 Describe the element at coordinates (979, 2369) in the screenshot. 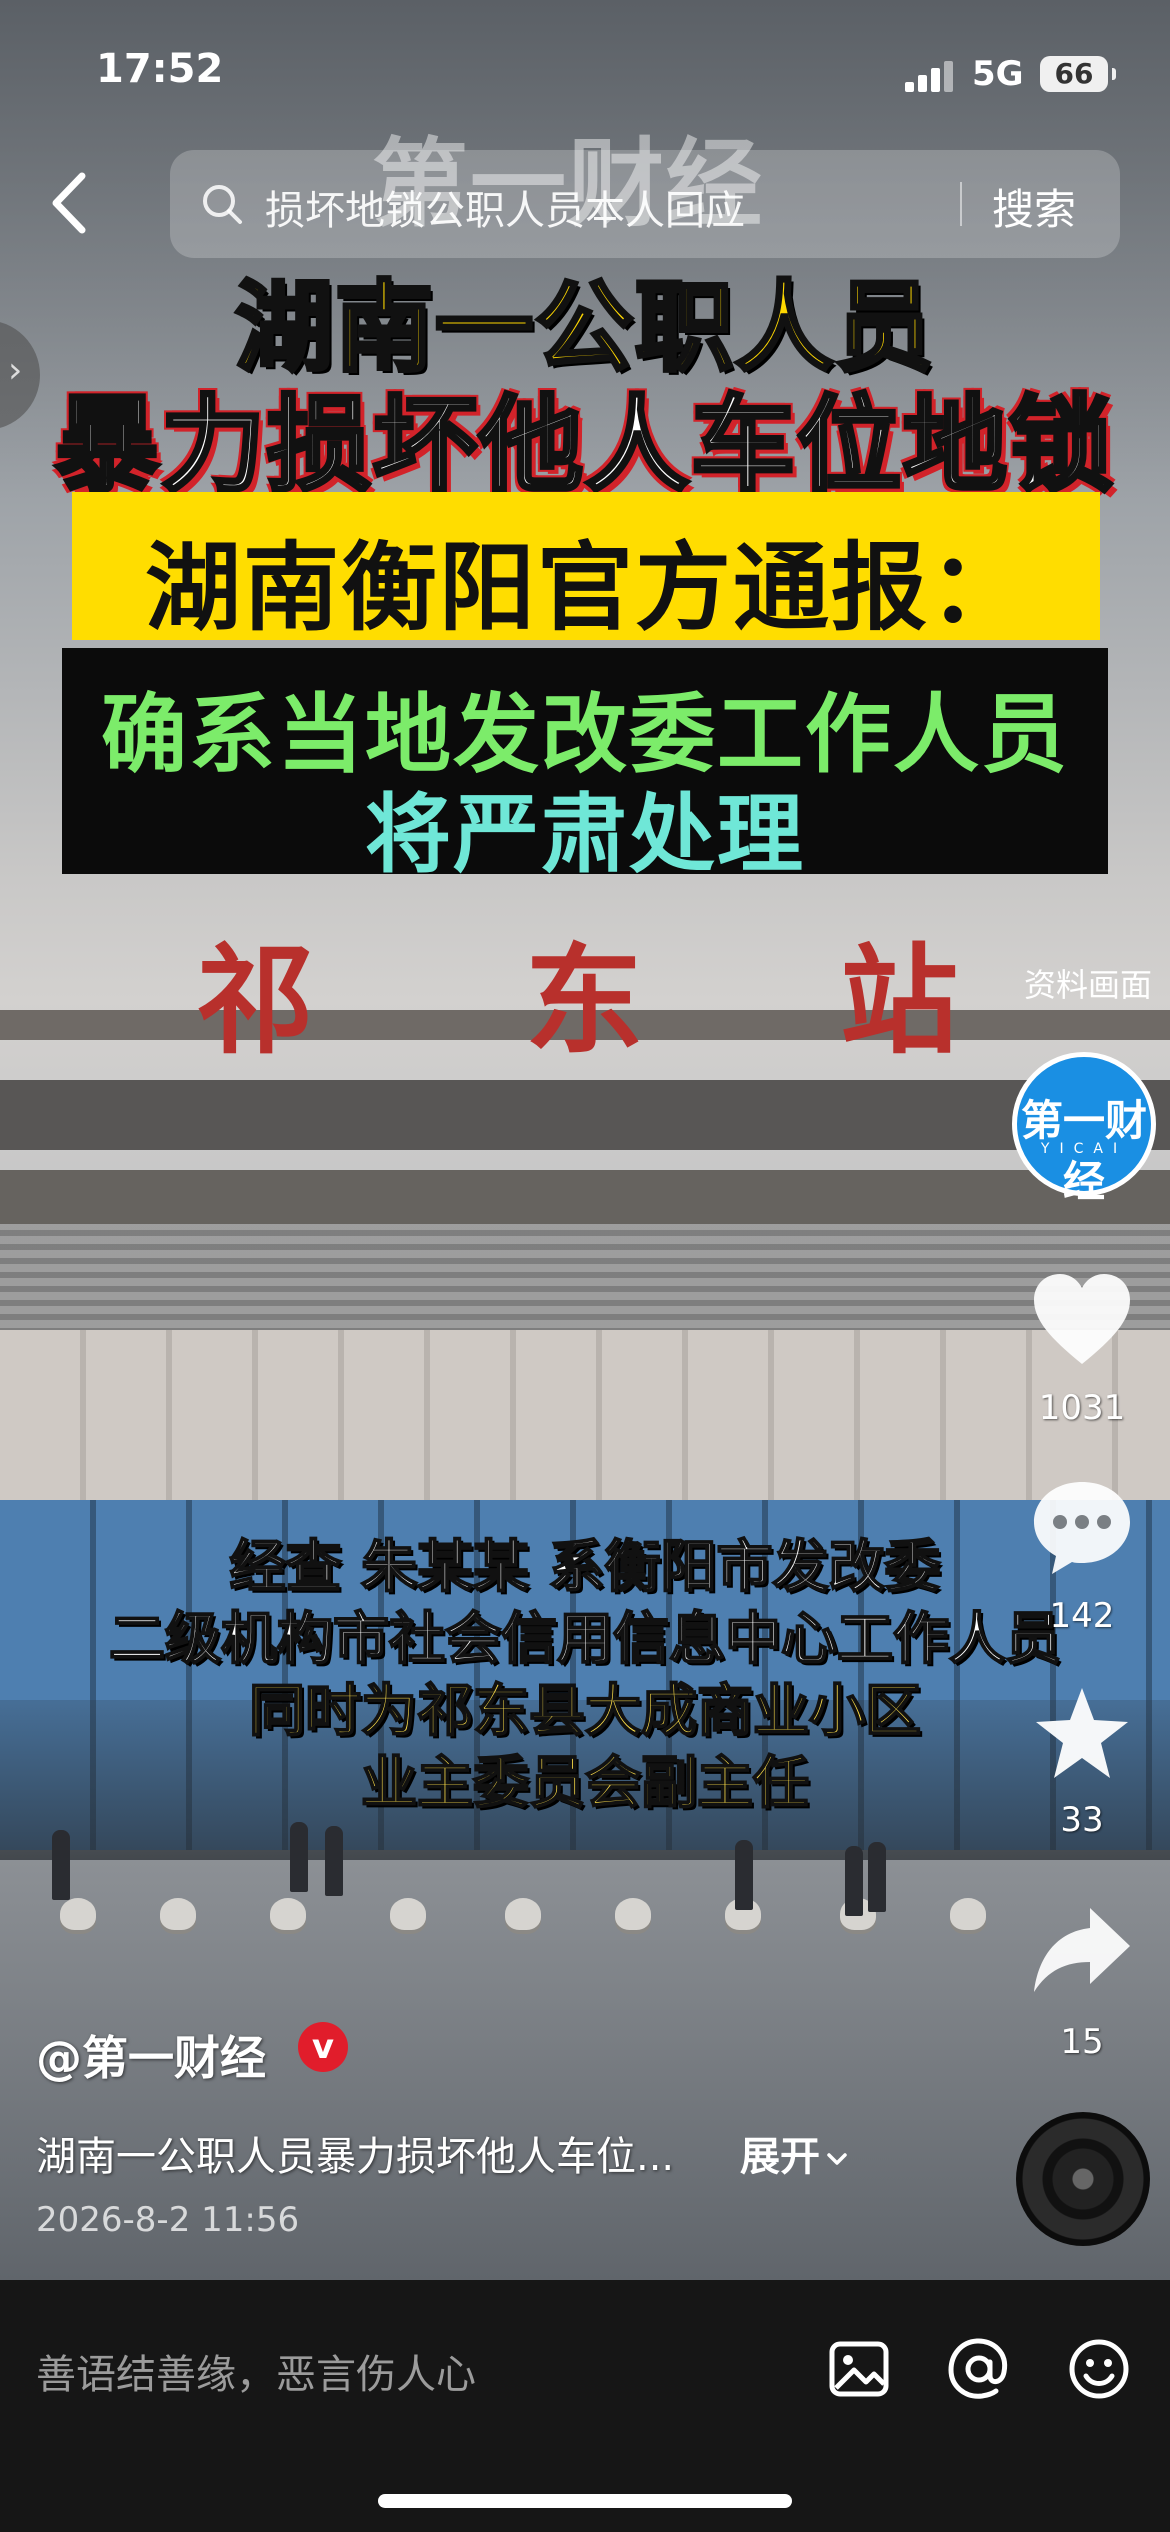

I see `at-icon` at that location.